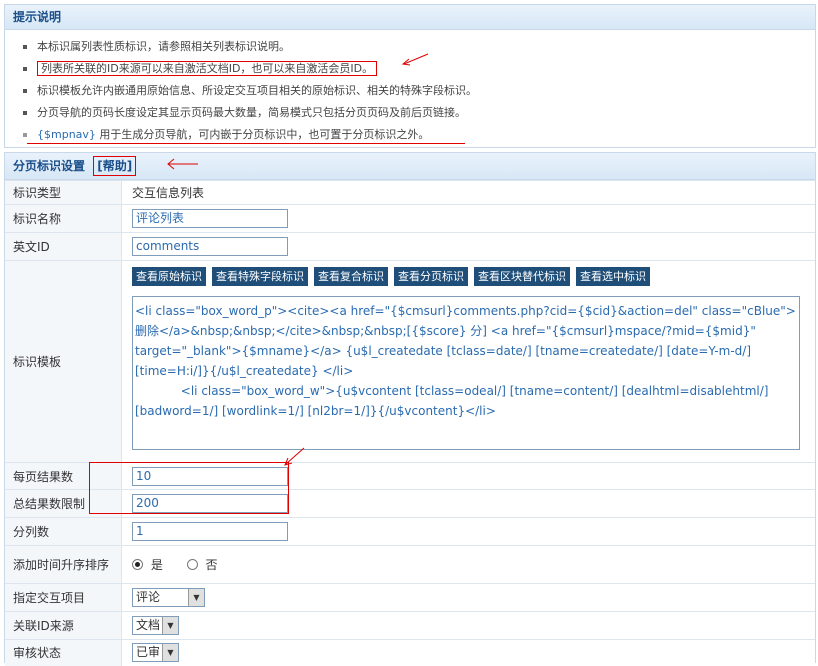 This screenshot has width=818, height=666. I want to click on table-row: 添加时间升序排序 是 否, so click(410, 564).